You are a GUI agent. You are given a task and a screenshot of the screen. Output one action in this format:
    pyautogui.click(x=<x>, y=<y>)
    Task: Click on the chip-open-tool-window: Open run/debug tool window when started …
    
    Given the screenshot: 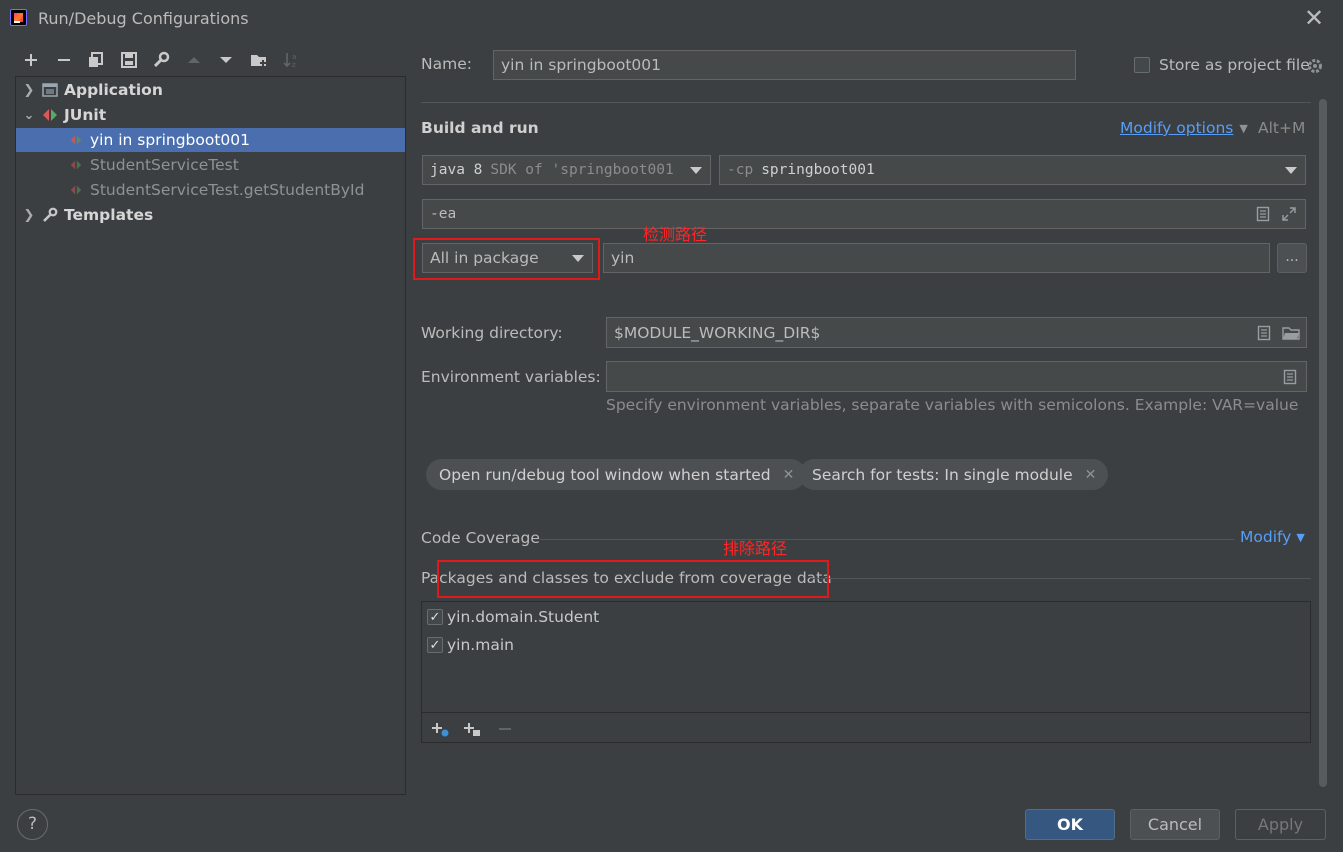 What is the action you would take?
    pyautogui.click(x=616, y=474)
    